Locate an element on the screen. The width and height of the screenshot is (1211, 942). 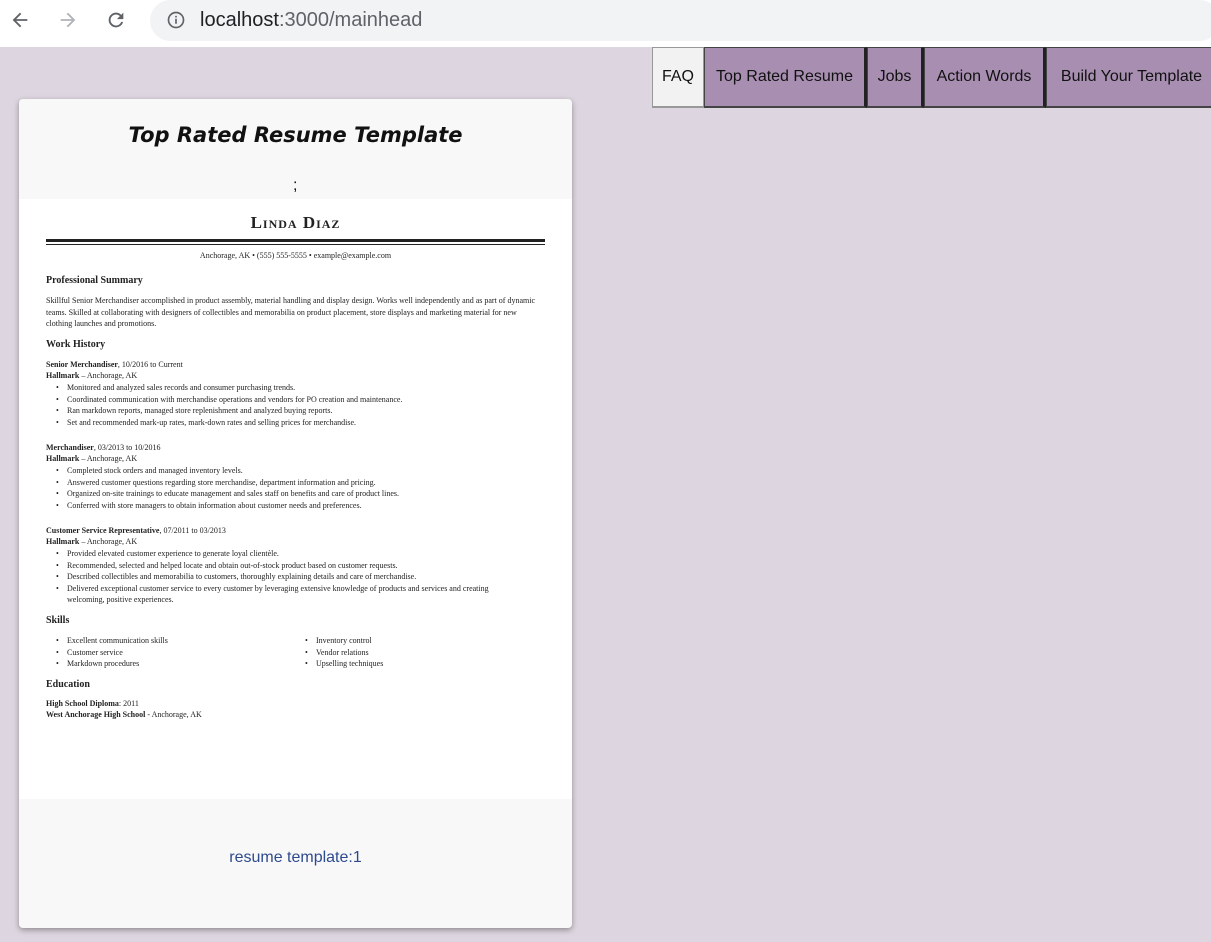
job-title: Senior Merchandiser, 10/2016 to Current is located at coordinates (114, 364).